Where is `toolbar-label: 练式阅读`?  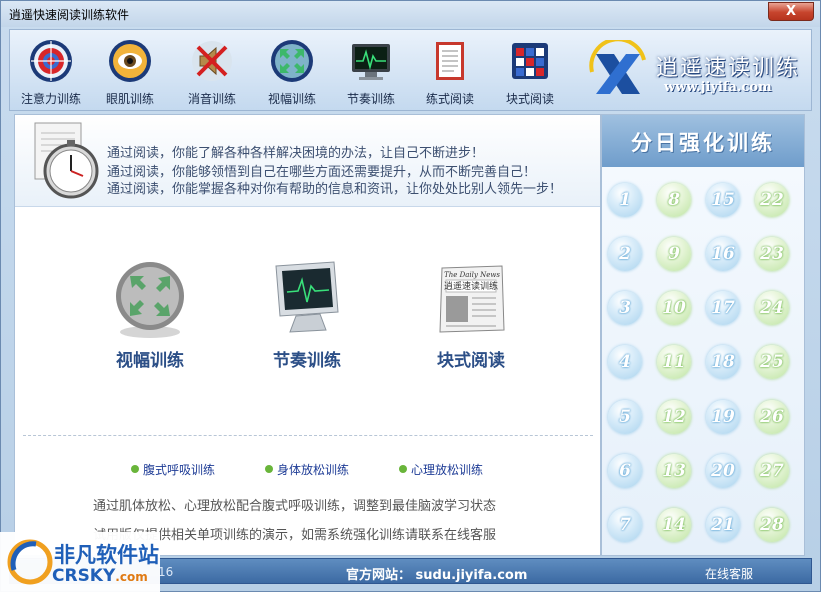
toolbar-label: 练式阅读 is located at coordinates (449, 99).